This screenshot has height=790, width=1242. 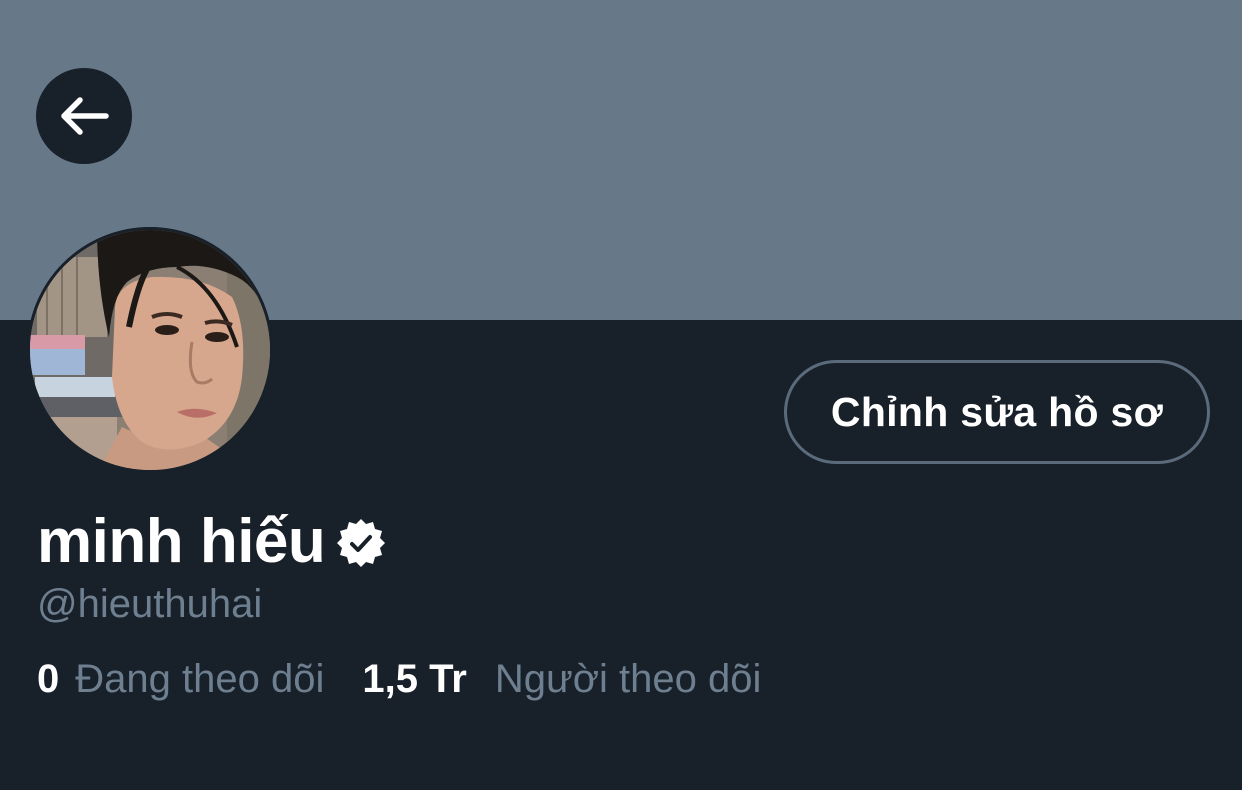 I want to click on back-button, so click(x=84, y=116).